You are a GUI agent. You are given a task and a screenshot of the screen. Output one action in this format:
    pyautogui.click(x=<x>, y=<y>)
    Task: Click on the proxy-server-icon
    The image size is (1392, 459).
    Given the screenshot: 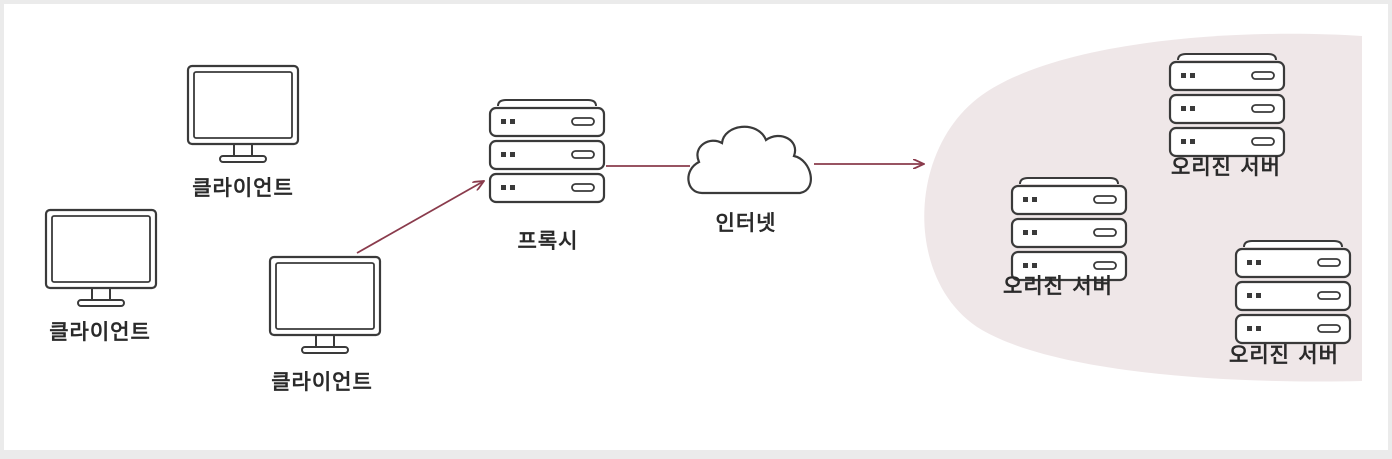 What is the action you would take?
    pyautogui.click(x=547, y=151)
    